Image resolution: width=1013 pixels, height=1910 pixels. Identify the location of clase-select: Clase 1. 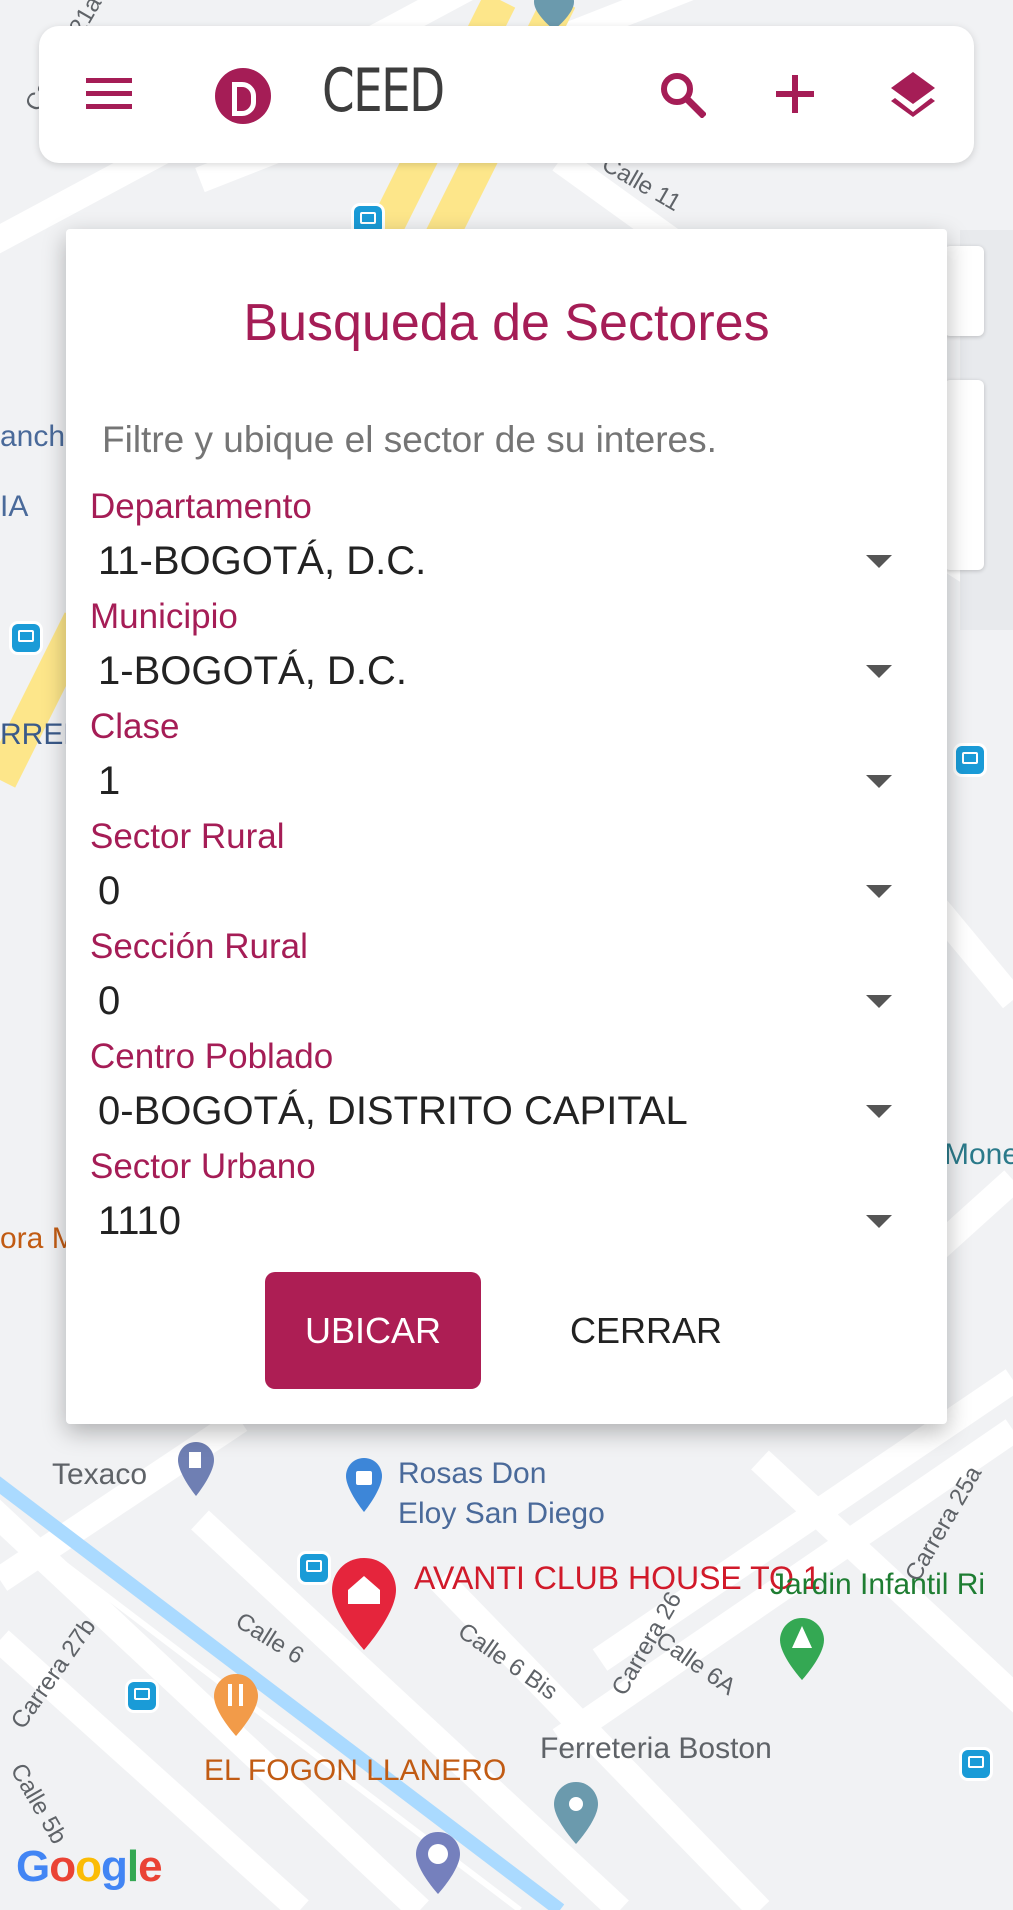
(500, 762).